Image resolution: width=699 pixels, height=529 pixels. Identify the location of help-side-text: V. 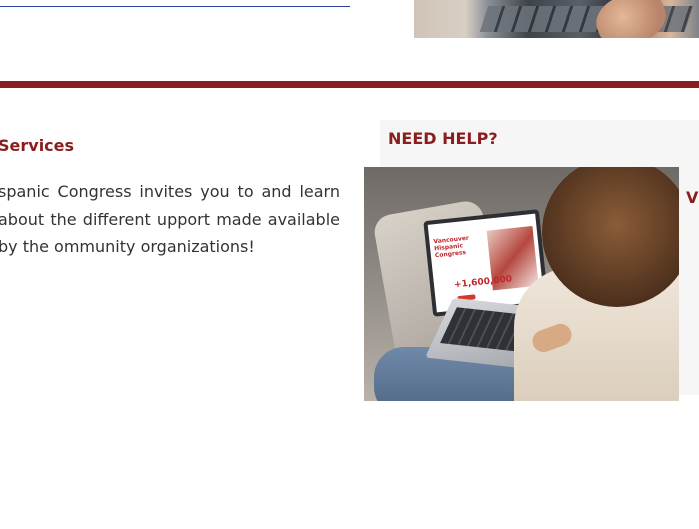
(692, 197).